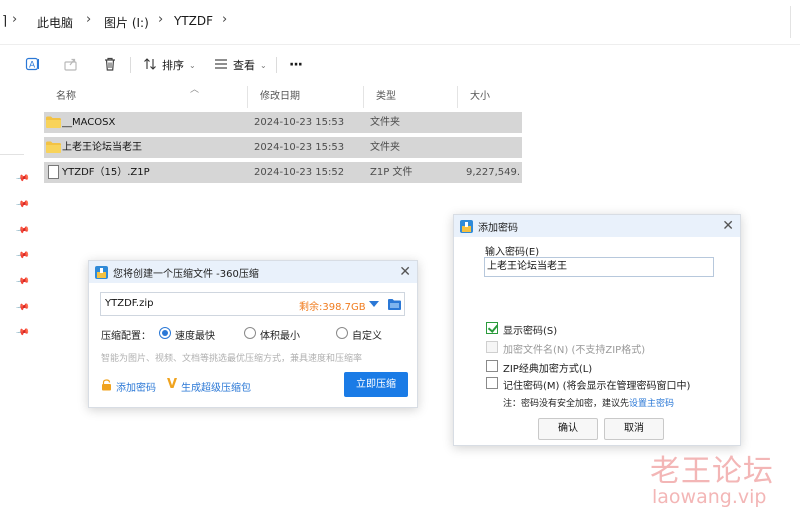 The image size is (800, 518). Describe the element at coordinates (71, 64) in the screenshot. I see `share-icon` at that location.